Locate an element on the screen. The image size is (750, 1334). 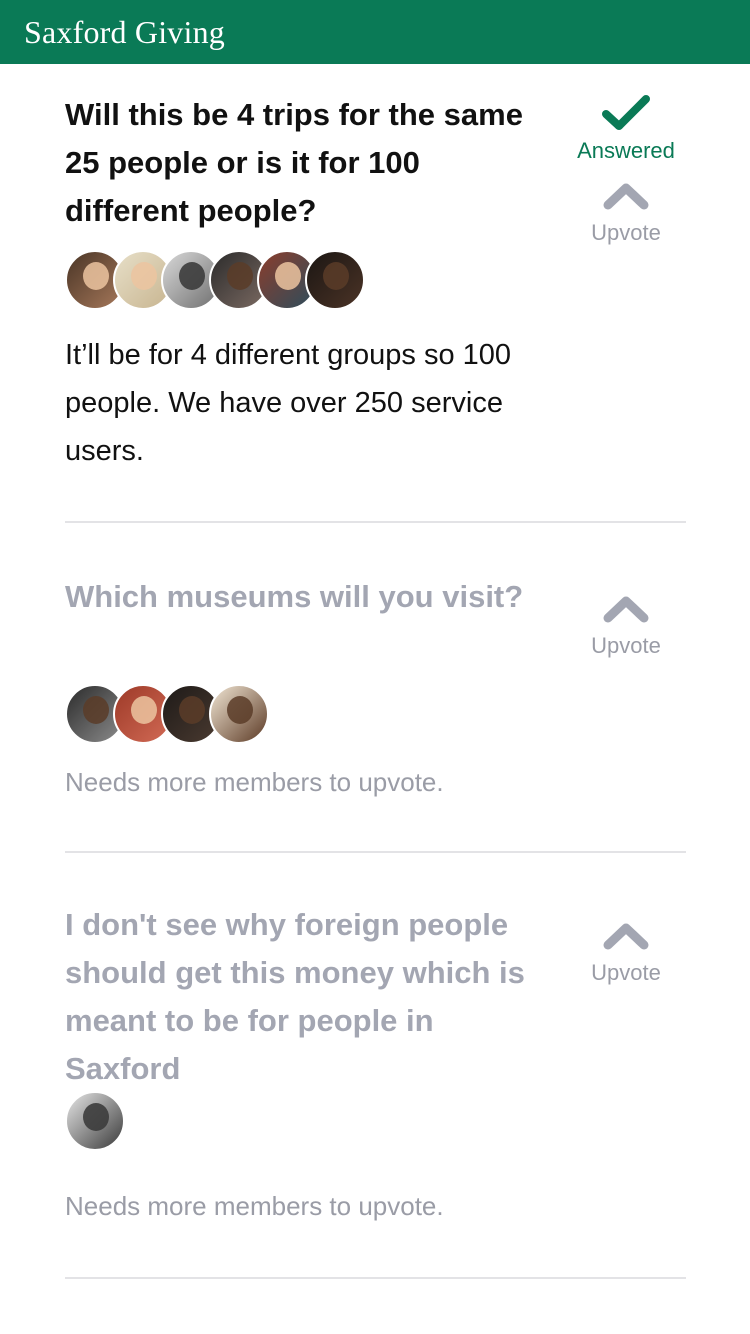
answered-badge: Answered is located at coordinates (626, 129).